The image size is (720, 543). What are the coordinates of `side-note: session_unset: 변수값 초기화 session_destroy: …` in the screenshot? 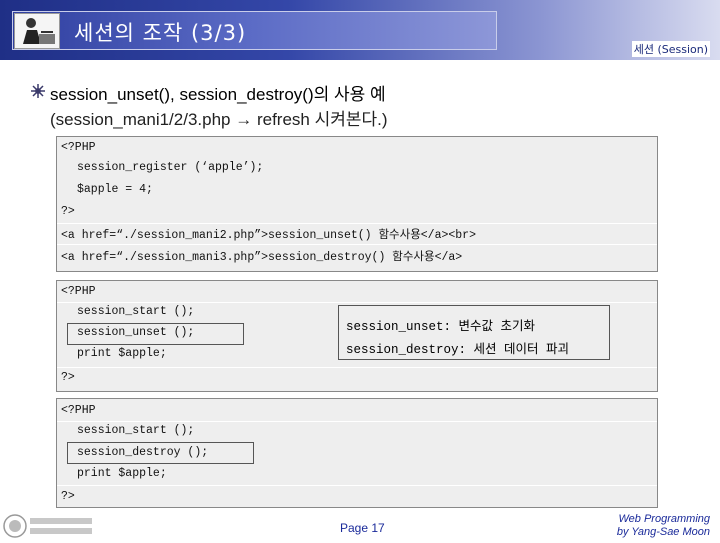 It's located at (474, 332).